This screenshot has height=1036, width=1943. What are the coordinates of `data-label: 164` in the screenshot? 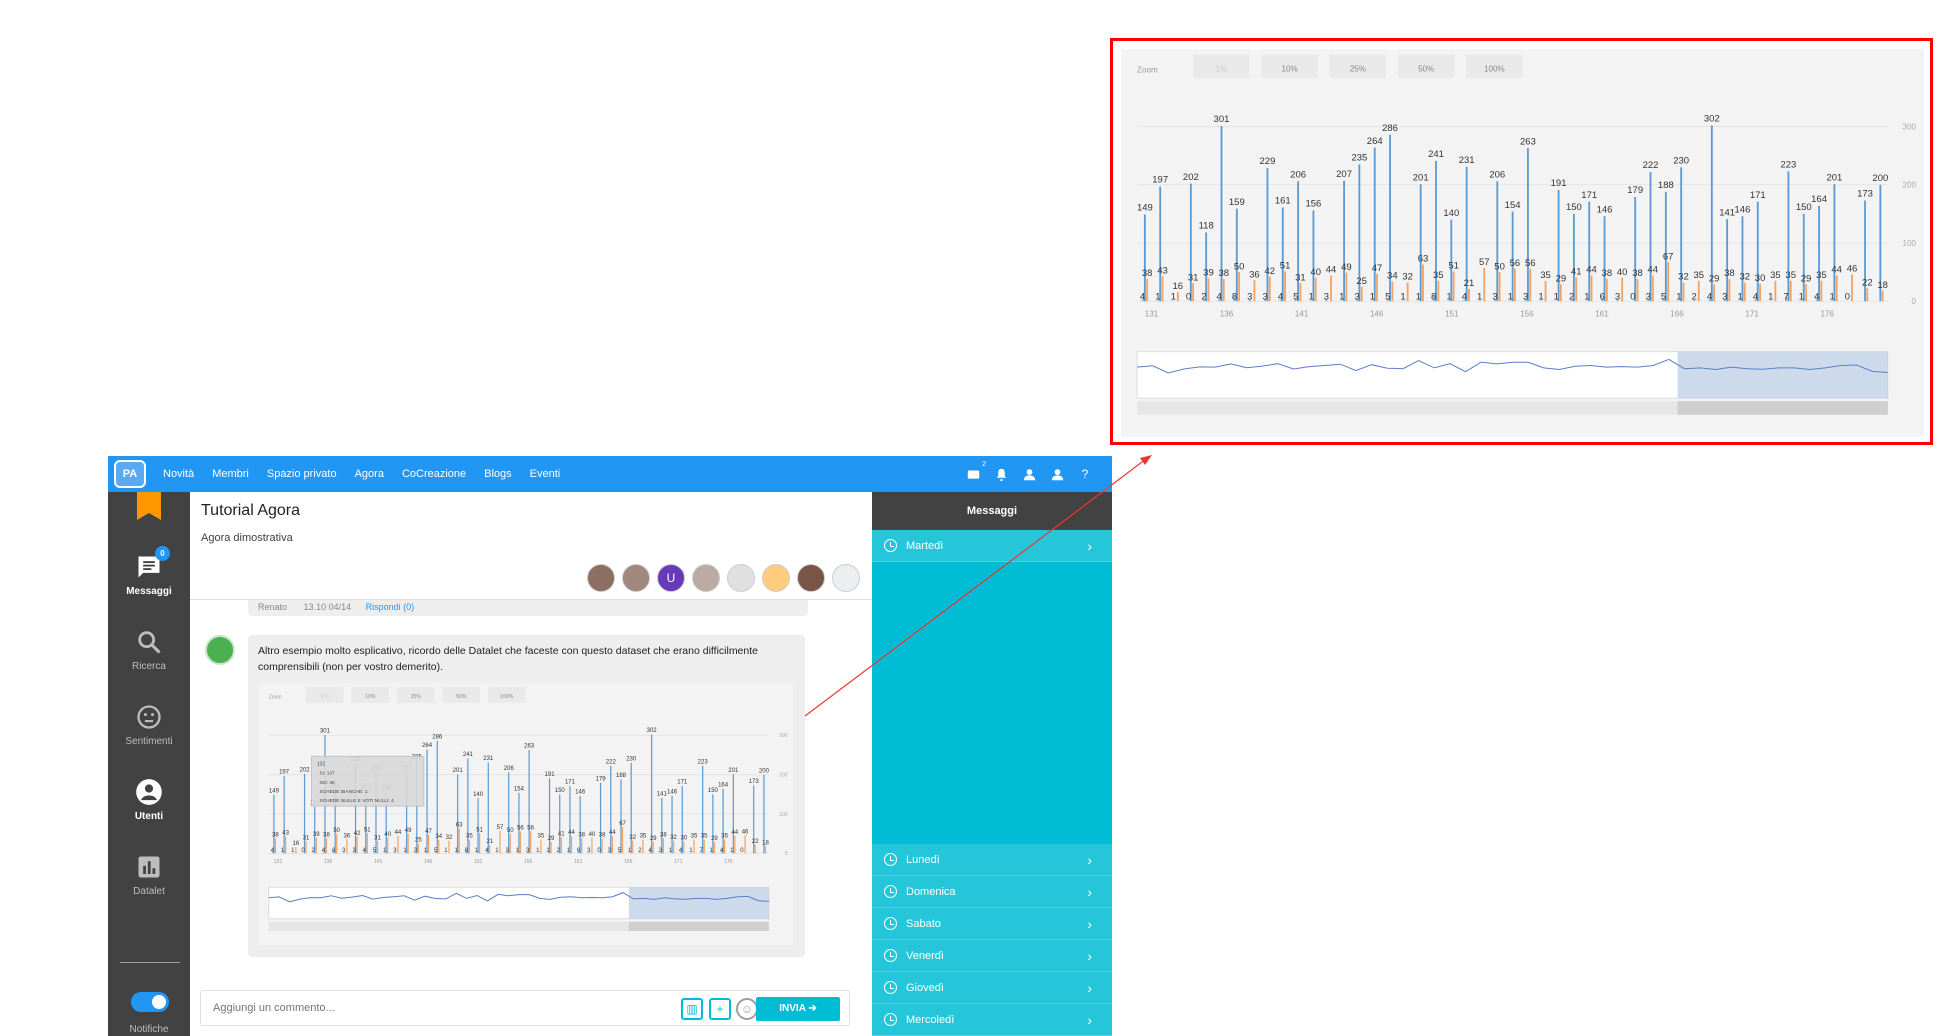 It's located at (723, 785).